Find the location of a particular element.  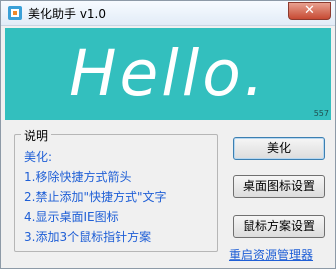

build-number: 557 is located at coordinates (321, 113).